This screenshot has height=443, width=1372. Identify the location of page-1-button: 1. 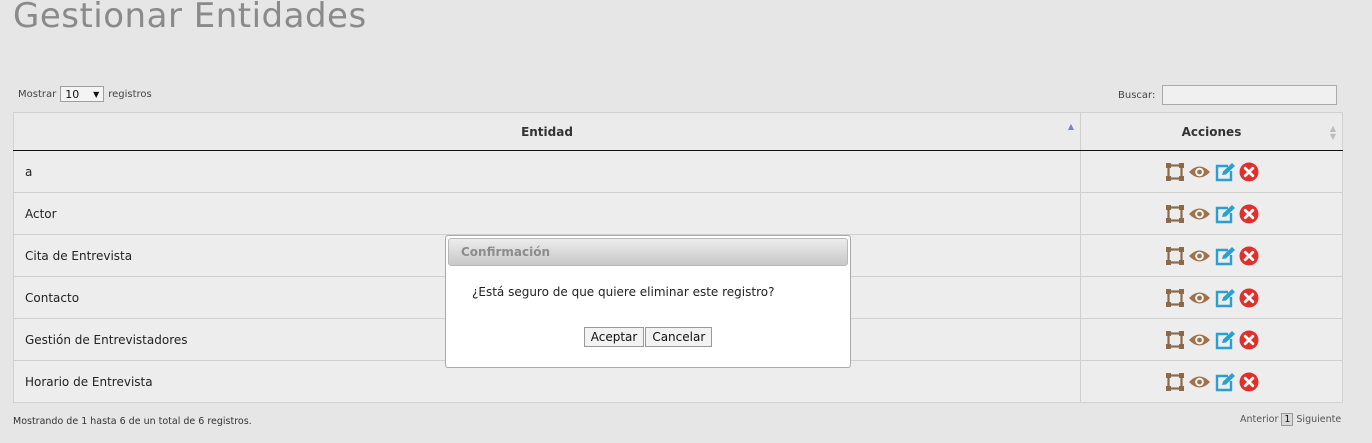
(1287, 419).